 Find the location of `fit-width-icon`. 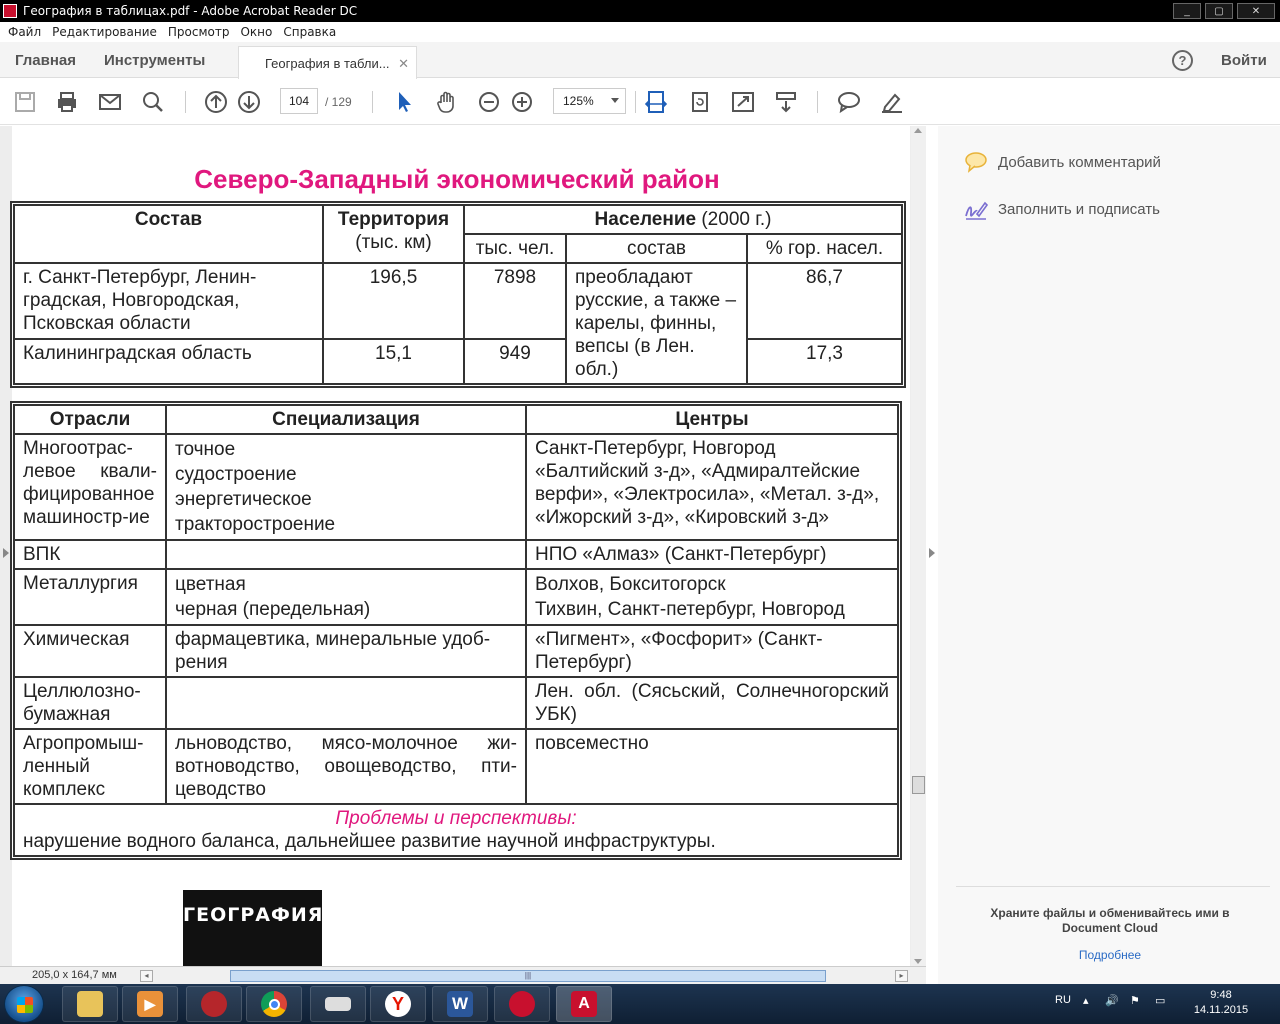

fit-width-icon is located at coordinates (656, 102).